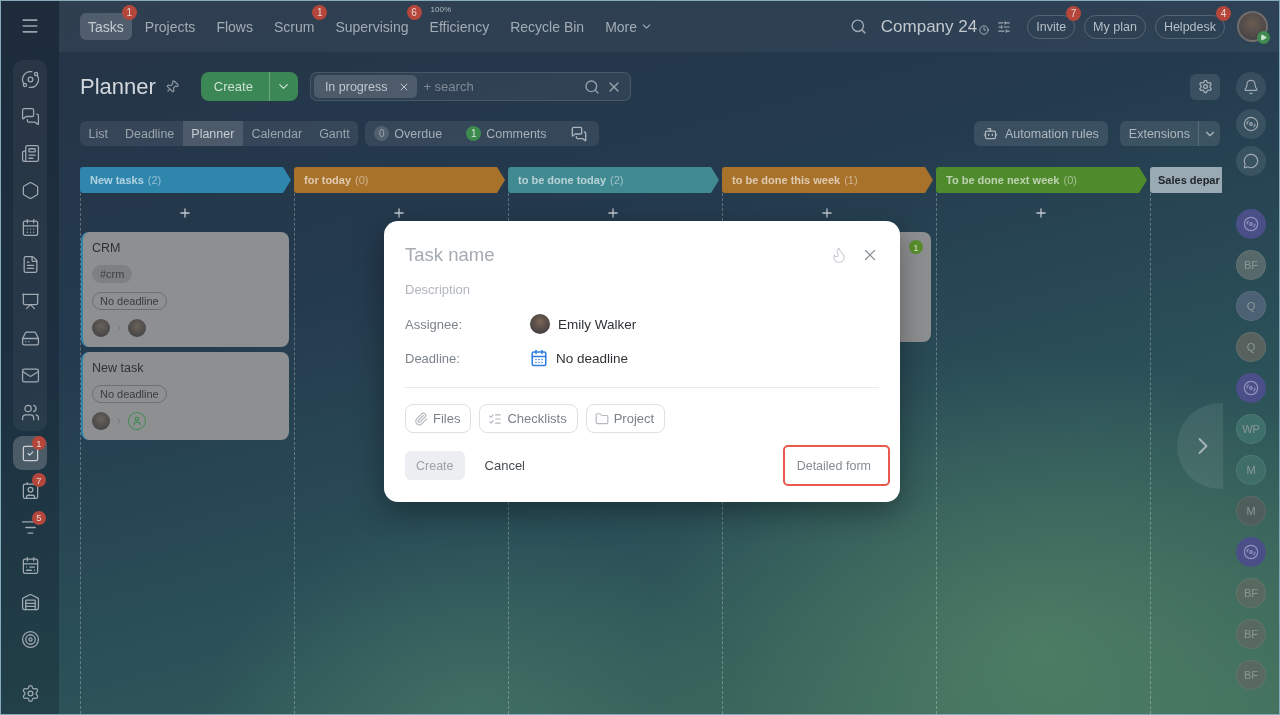 The image size is (1280, 715). I want to click on column-title: To be done next week, so click(1003, 180).